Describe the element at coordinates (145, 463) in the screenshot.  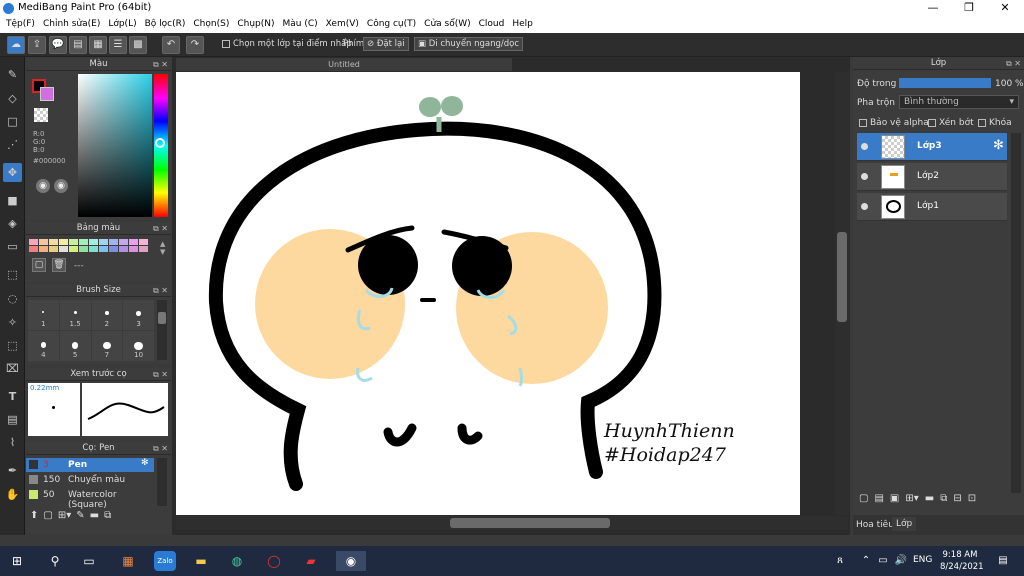
I see `gear-icon: ✻` at that location.